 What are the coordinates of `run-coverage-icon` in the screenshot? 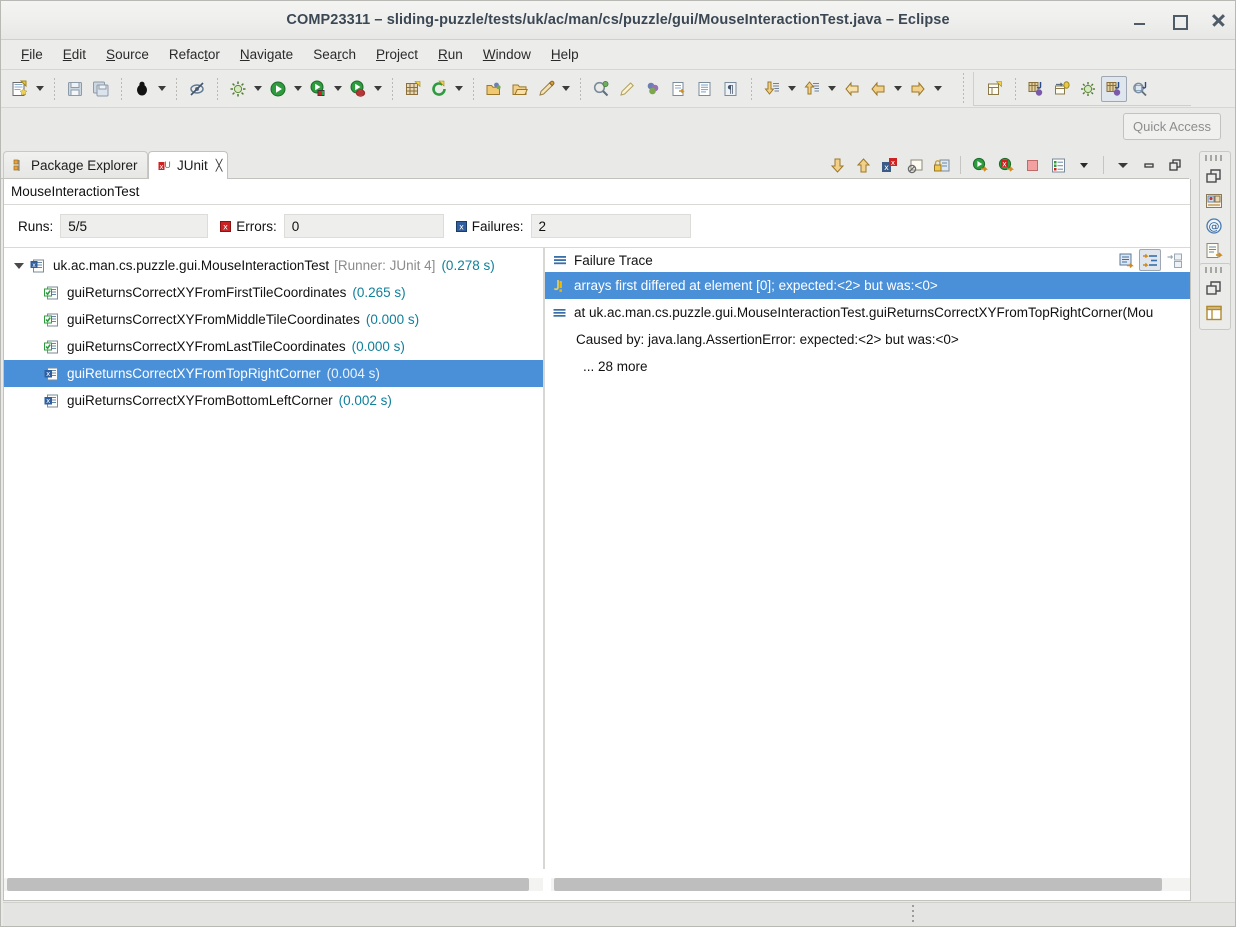 It's located at (358, 89).